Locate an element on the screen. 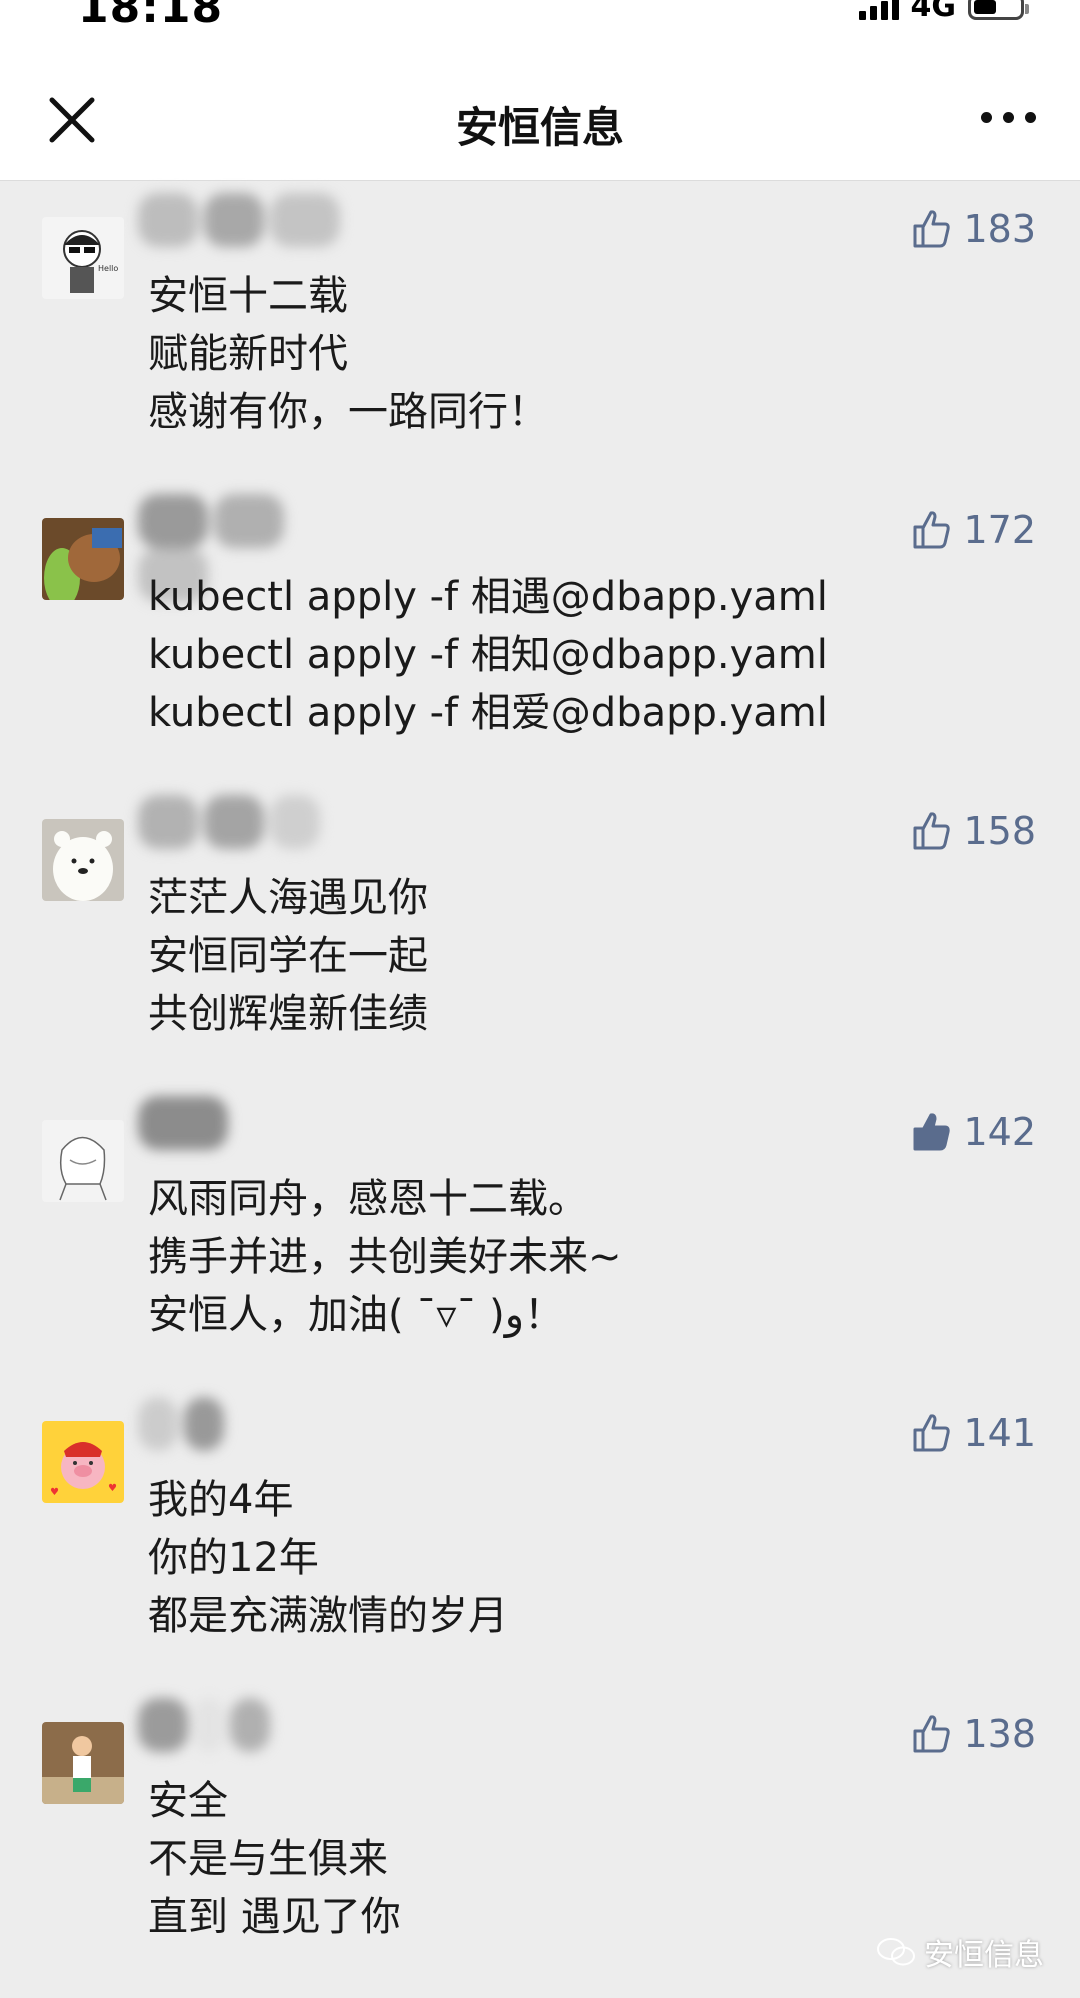  like-button: 158 is located at coordinates (972, 831).